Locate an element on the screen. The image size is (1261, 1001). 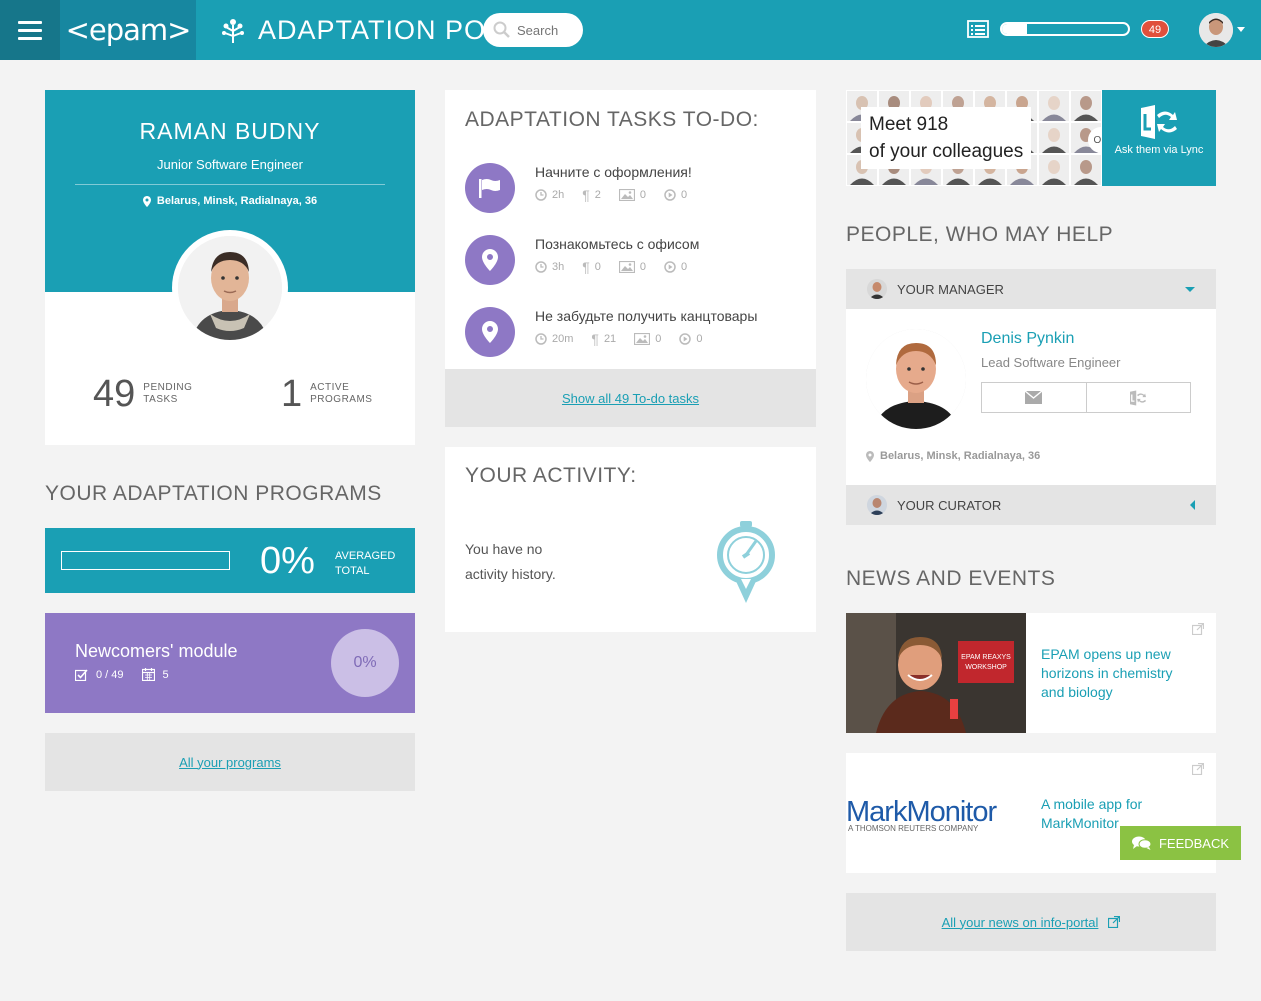
news-image-caption-line1: EPAM REAXYS is located at coordinates (986, 657).